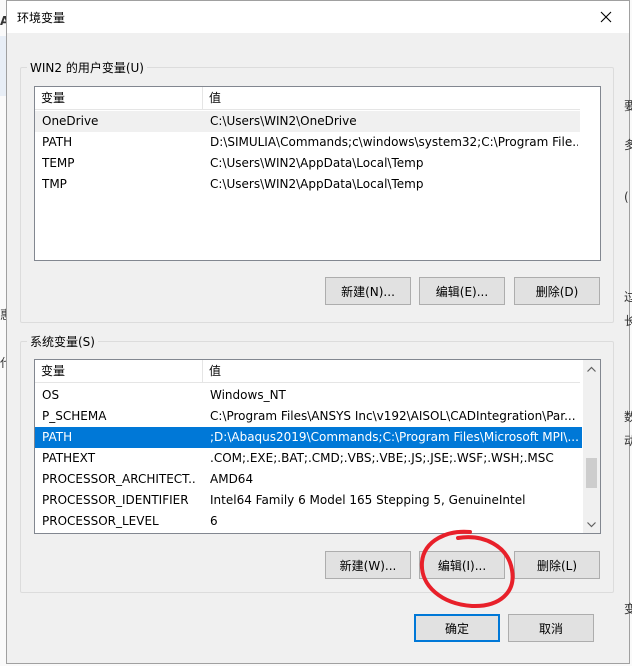 This screenshot has width=632, height=666. Describe the element at coordinates (100, 521) in the screenshot. I see `variable-name: PROCESSOR_LEVEL` at that location.